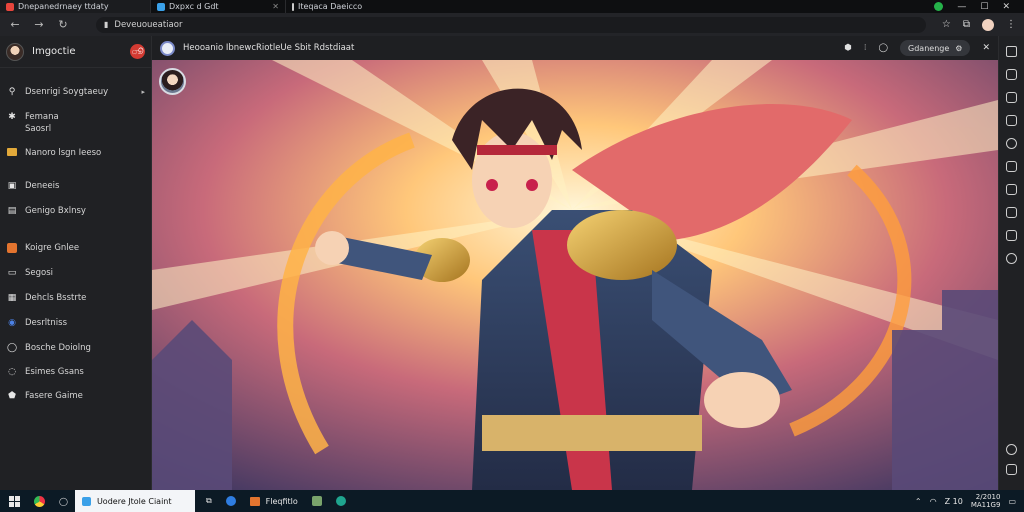  What do you see at coordinates (969, 501) in the screenshot?
I see `system-tray: ⌃ ◠ Z 10 2/2010 MA11G9 ▭` at bounding box center [969, 501].